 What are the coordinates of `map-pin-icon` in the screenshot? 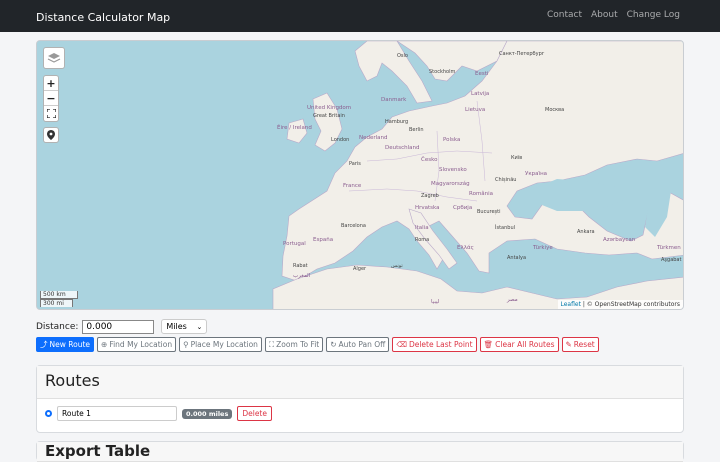 It's located at (51, 135).